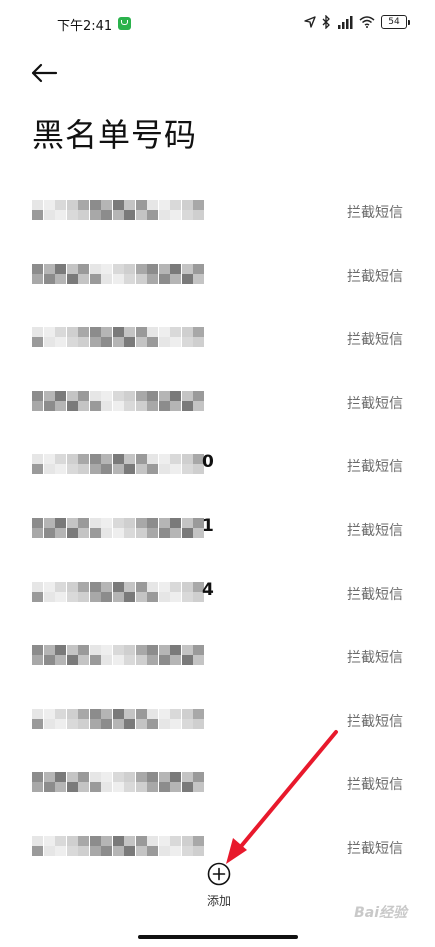  I want to click on plus-circle-icon, so click(219, 874).